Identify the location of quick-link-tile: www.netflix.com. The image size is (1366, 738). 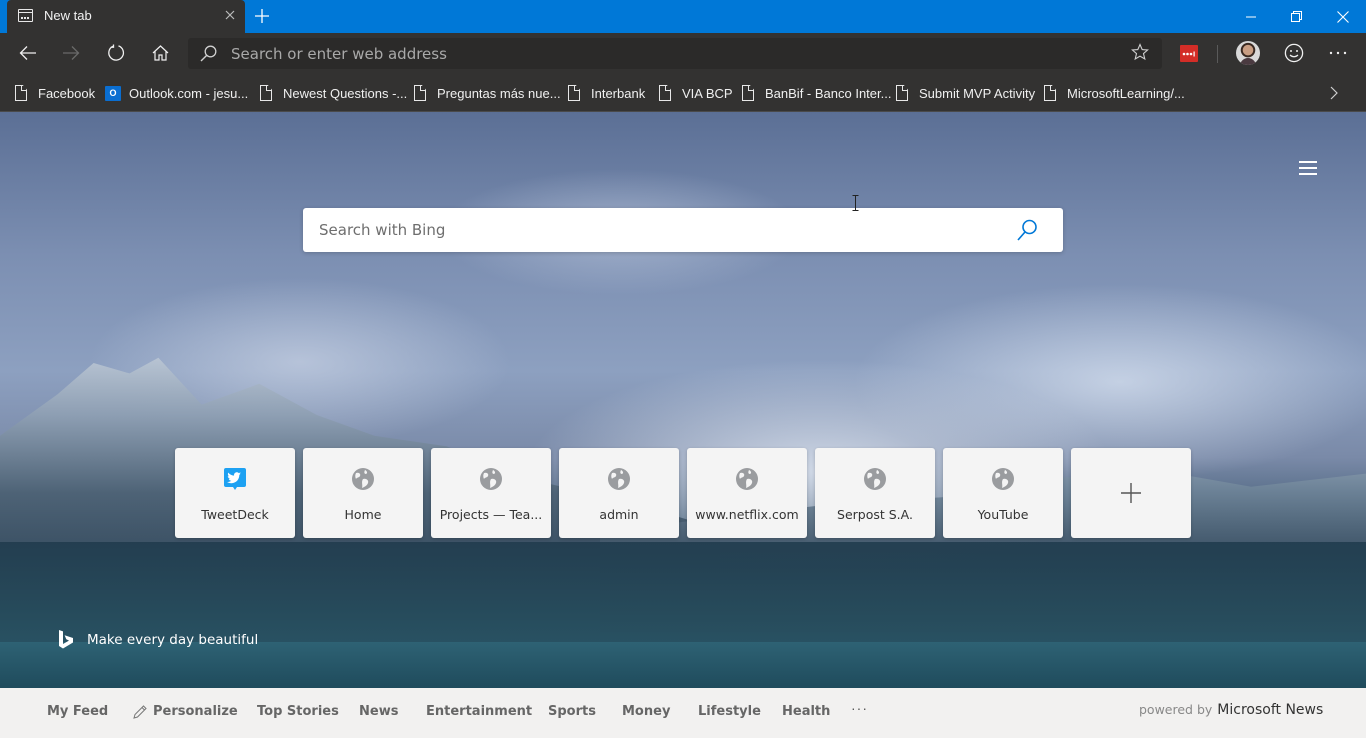
(747, 493).